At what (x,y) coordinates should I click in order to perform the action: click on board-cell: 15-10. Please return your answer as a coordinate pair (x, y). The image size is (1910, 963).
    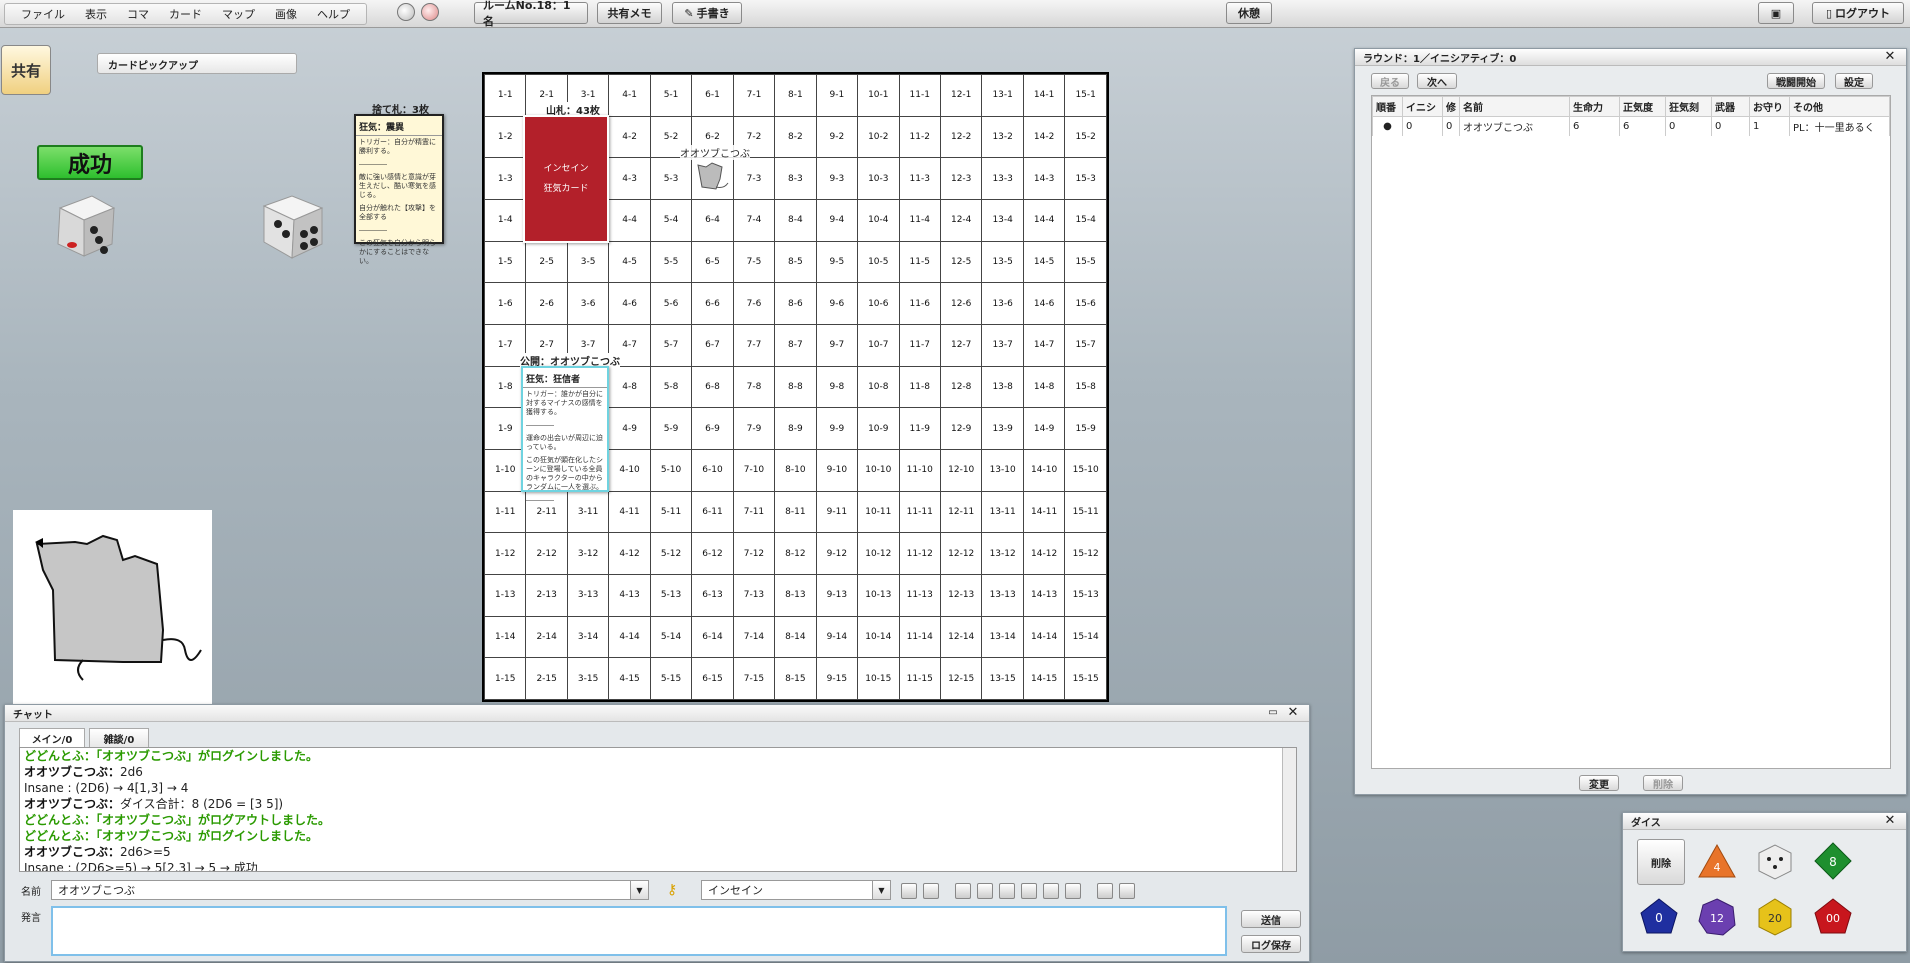
    Looking at the image, I should click on (1085, 470).